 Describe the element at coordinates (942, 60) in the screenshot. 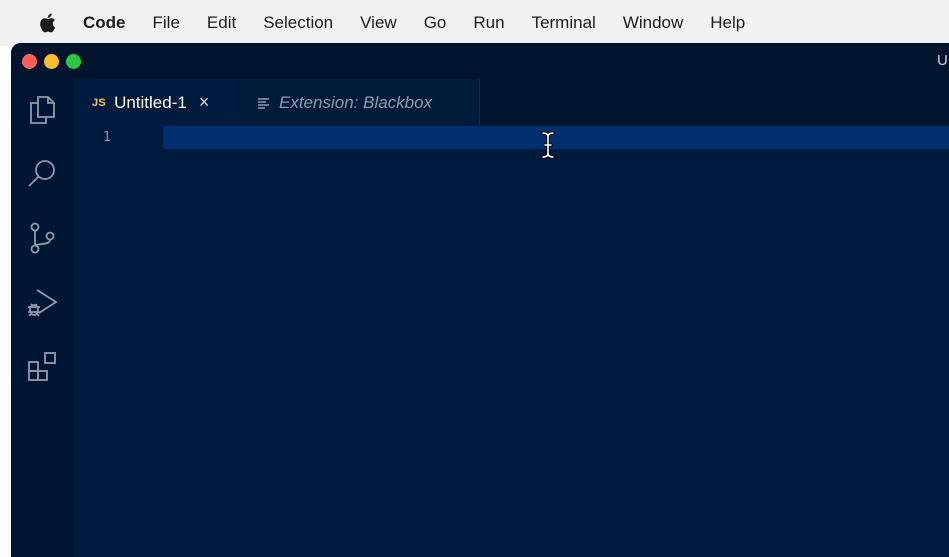

I see `window-title: U` at that location.